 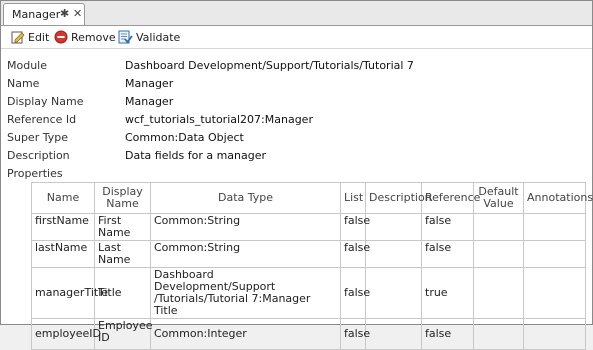 What do you see at coordinates (122, 227) in the screenshot?
I see `cell-display-name: First Name` at bounding box center [122, 227].